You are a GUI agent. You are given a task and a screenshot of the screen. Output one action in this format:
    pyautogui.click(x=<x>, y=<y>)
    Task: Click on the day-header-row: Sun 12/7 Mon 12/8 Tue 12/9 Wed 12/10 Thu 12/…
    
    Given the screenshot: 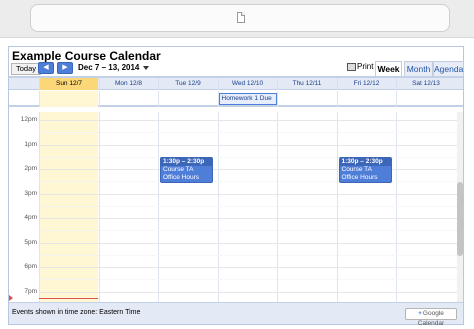 What is the action you would take?
    pyautogui.click(x=236, y=84)
    